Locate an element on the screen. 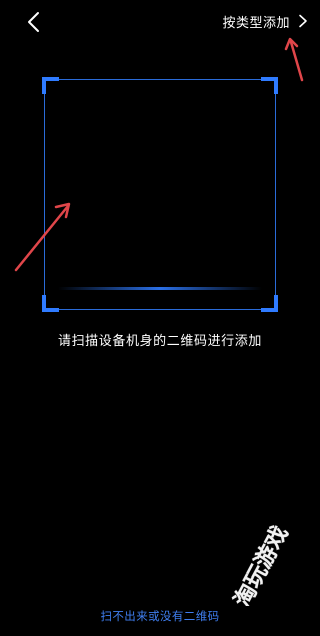 This screenshot has width=320, height=636. chevron-left-icon is located at coordinates (33, 22).